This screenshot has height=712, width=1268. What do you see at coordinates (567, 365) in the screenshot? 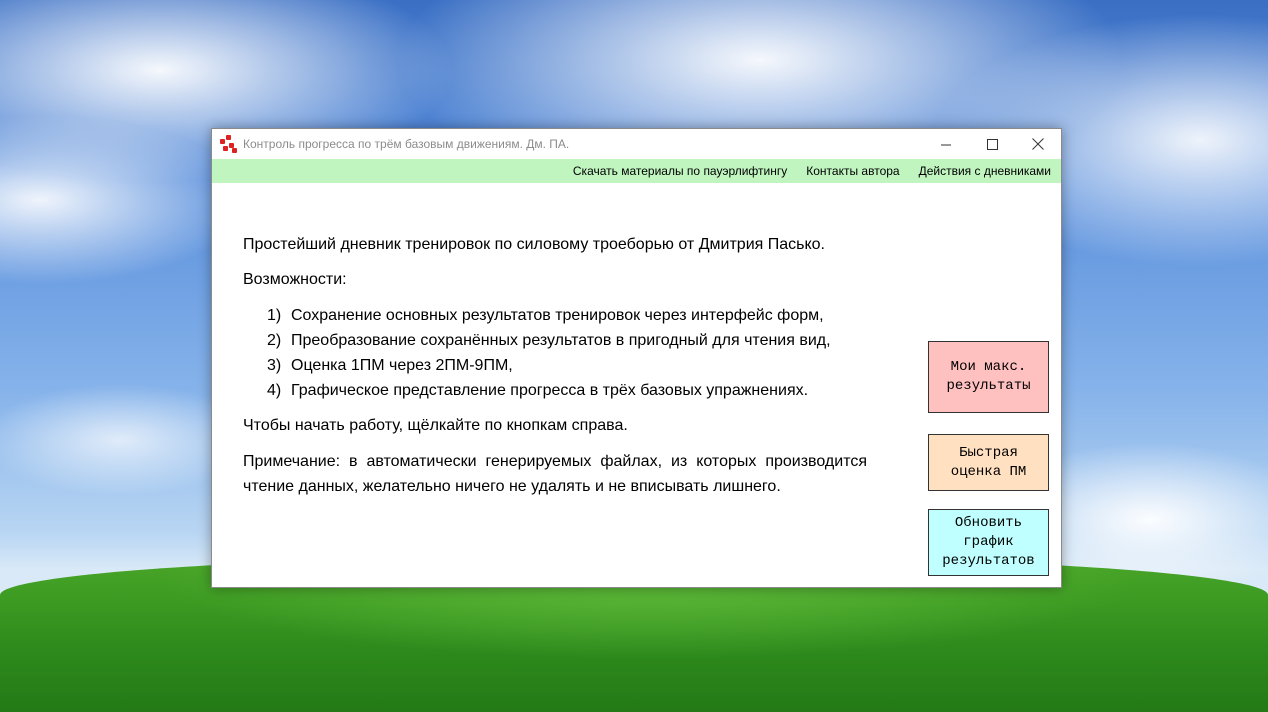
I see `list-item: 3) Оценка 1ПМ через 2ПМ-9ПМ,` at bounding box center [567, 365].